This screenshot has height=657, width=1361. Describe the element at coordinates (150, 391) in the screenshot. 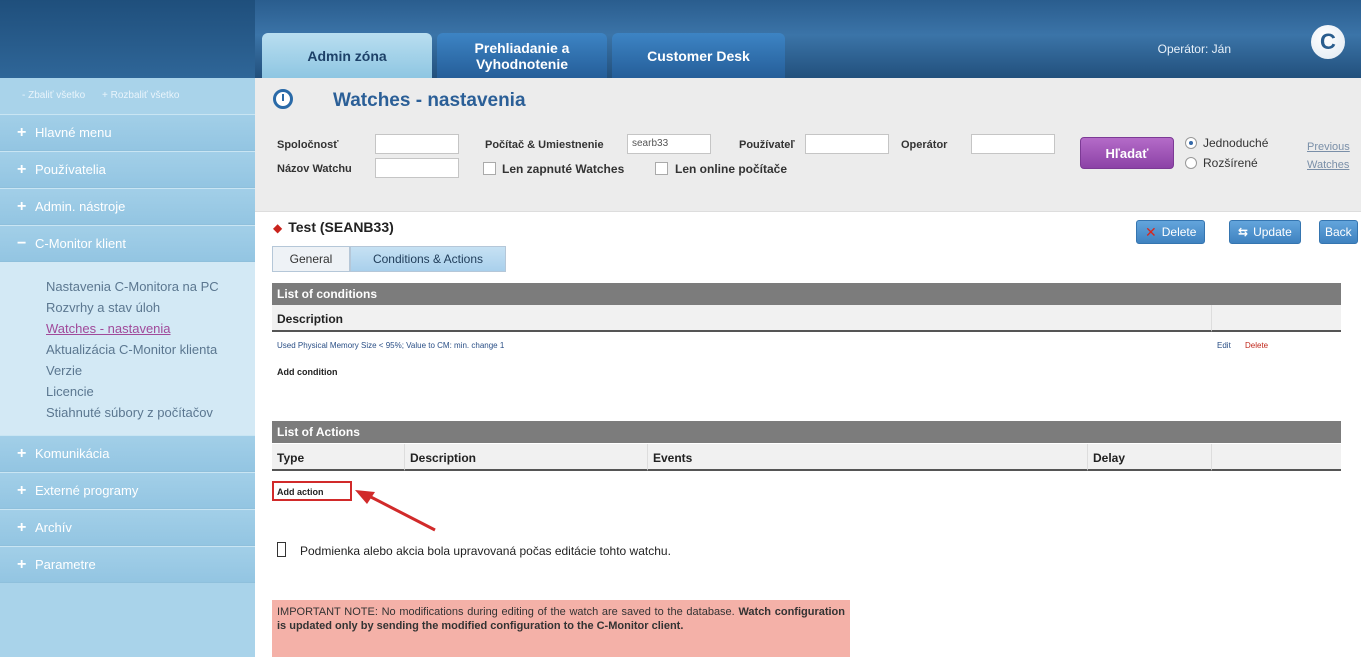

I see `submenu-item-licencie: Licencie` at that location.